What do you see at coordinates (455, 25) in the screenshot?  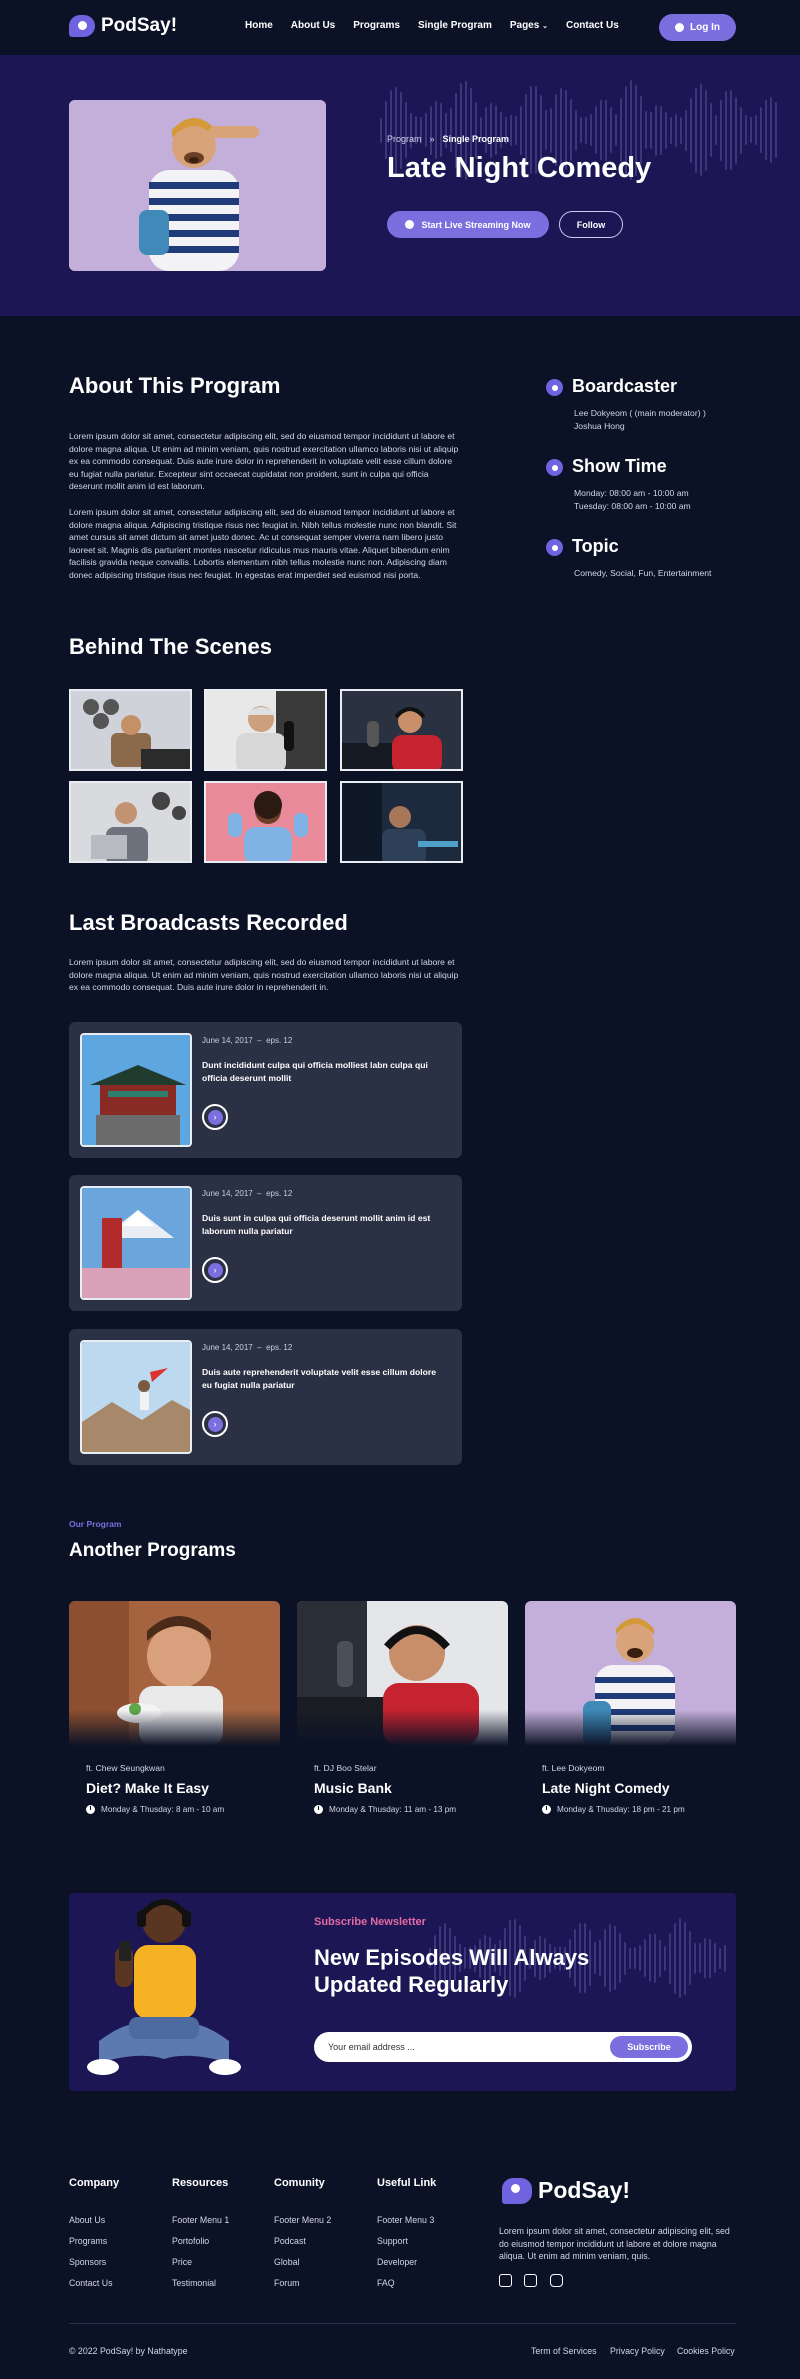 I see `nav-single-program: Single Program` at bounding box center [455, 25].